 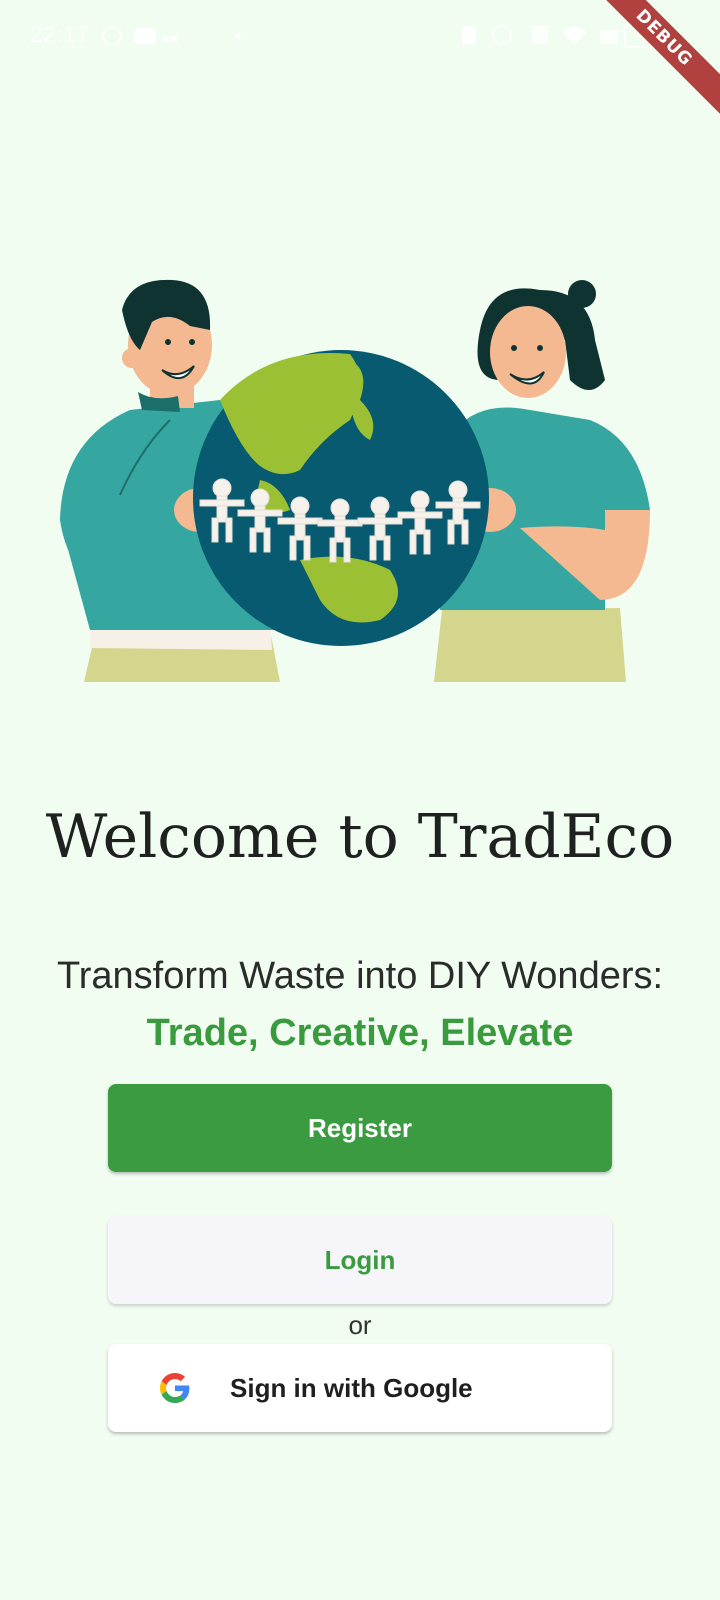 I want to click on cellular-icon, so click(x=609, y=37).